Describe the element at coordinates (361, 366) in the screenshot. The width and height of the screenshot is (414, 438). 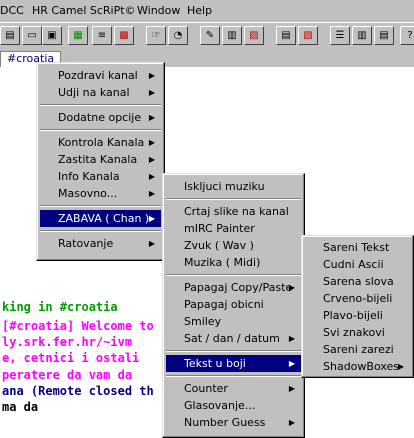
I see `menu-item-label: ShadowBoxes` at that location.